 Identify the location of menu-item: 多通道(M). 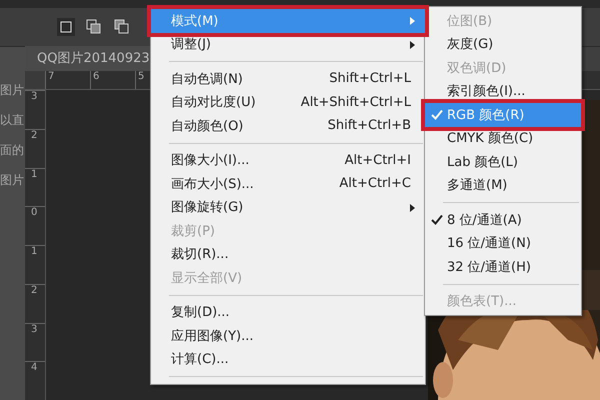
(503, 185).